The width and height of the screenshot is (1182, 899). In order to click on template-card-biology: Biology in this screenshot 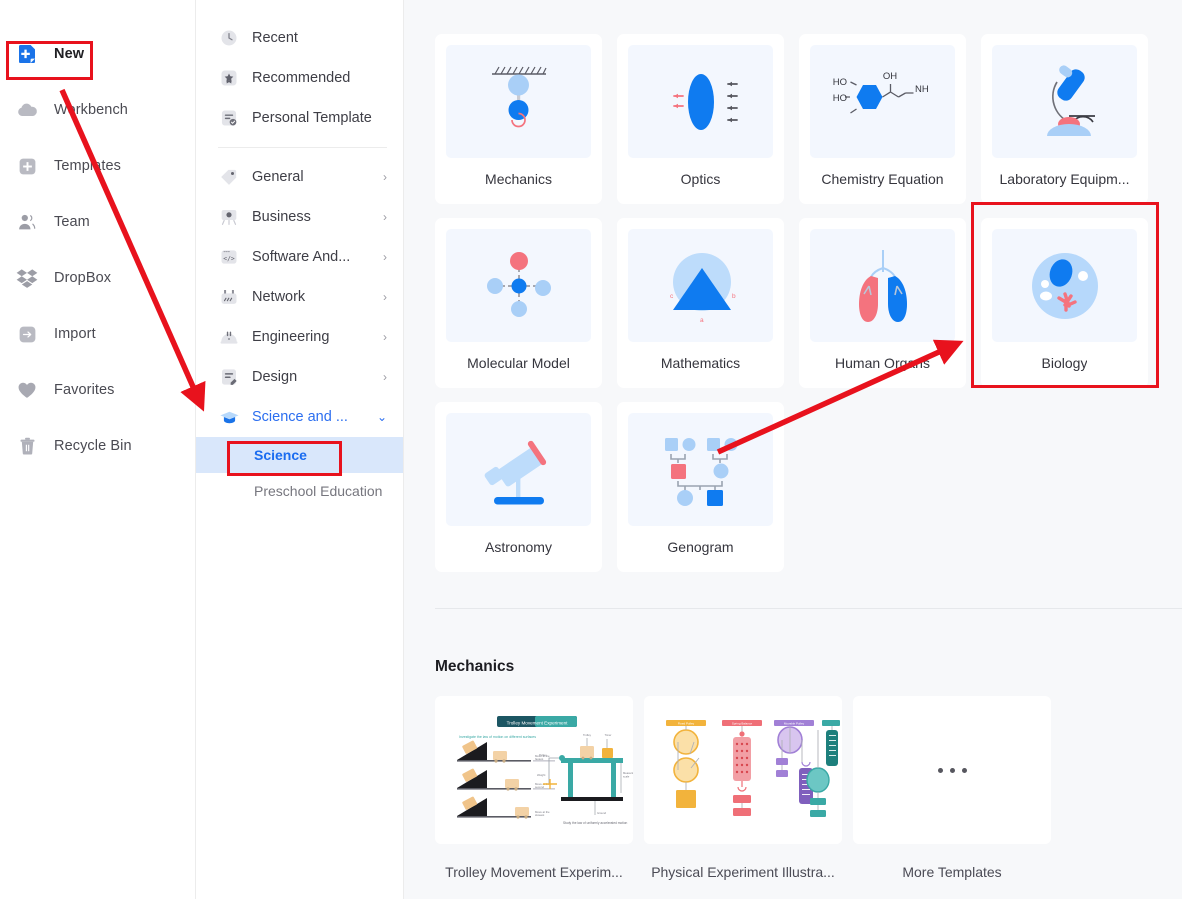, I will do `click(1064, 303)`.